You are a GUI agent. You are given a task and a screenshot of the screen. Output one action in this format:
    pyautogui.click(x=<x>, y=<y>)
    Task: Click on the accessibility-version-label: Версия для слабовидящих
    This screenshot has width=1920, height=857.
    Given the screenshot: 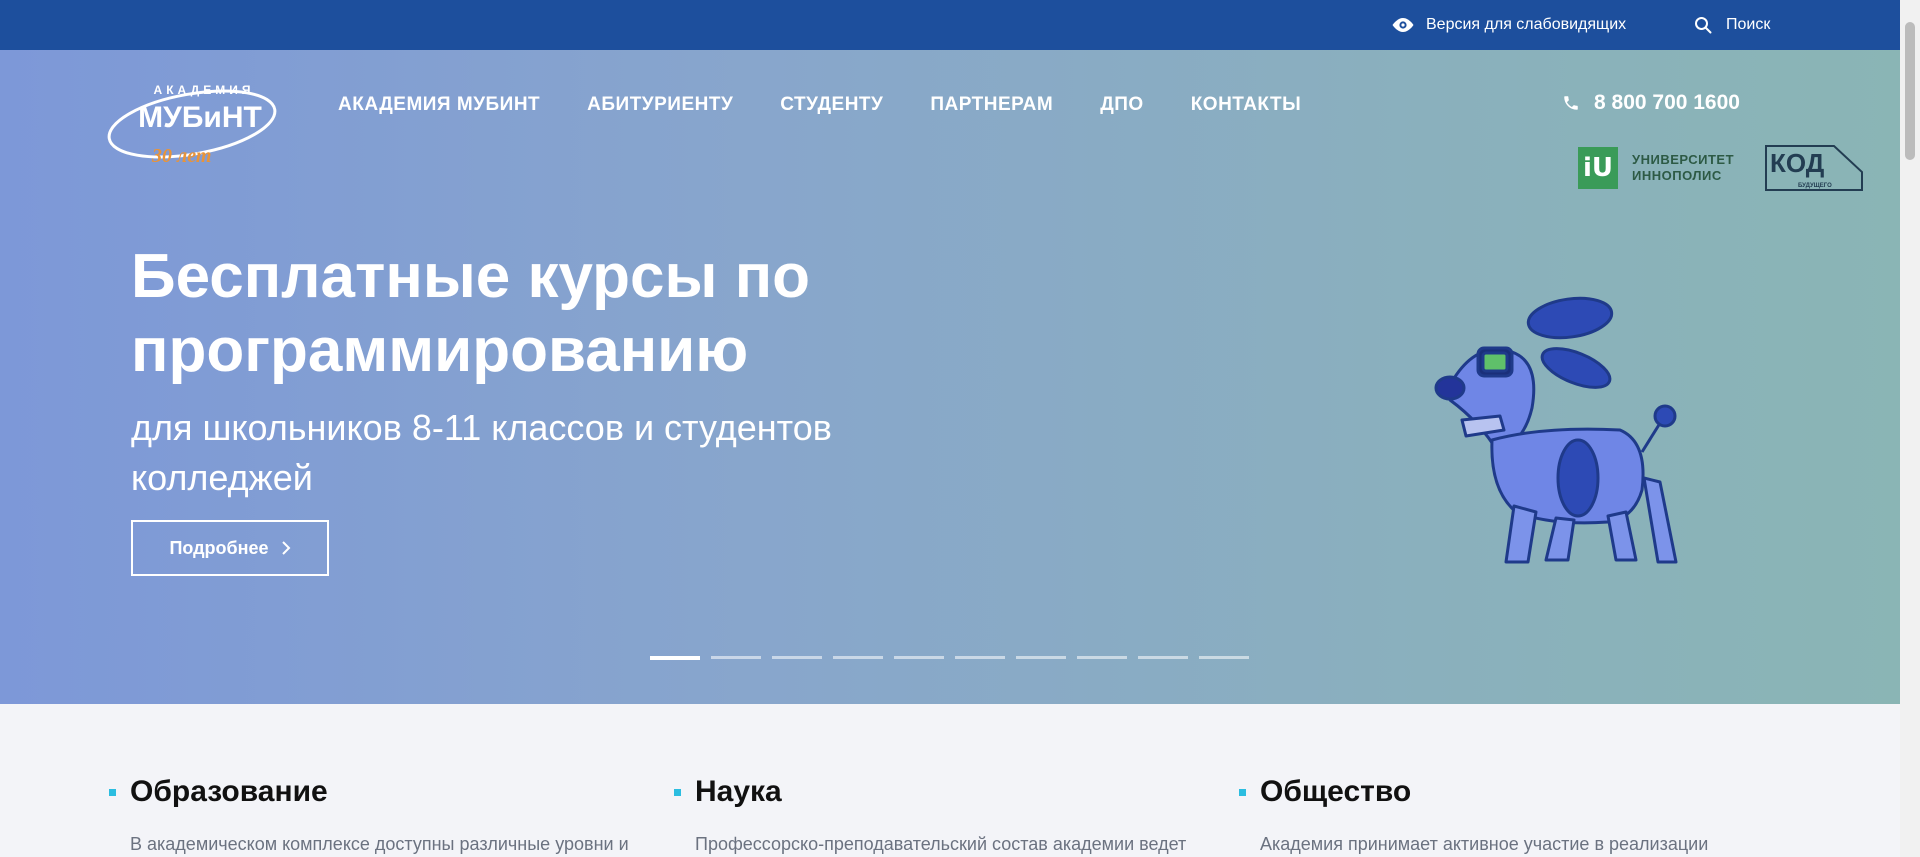 What is the action you would take?
    pyautogui.click(x=1526, y=24)
    